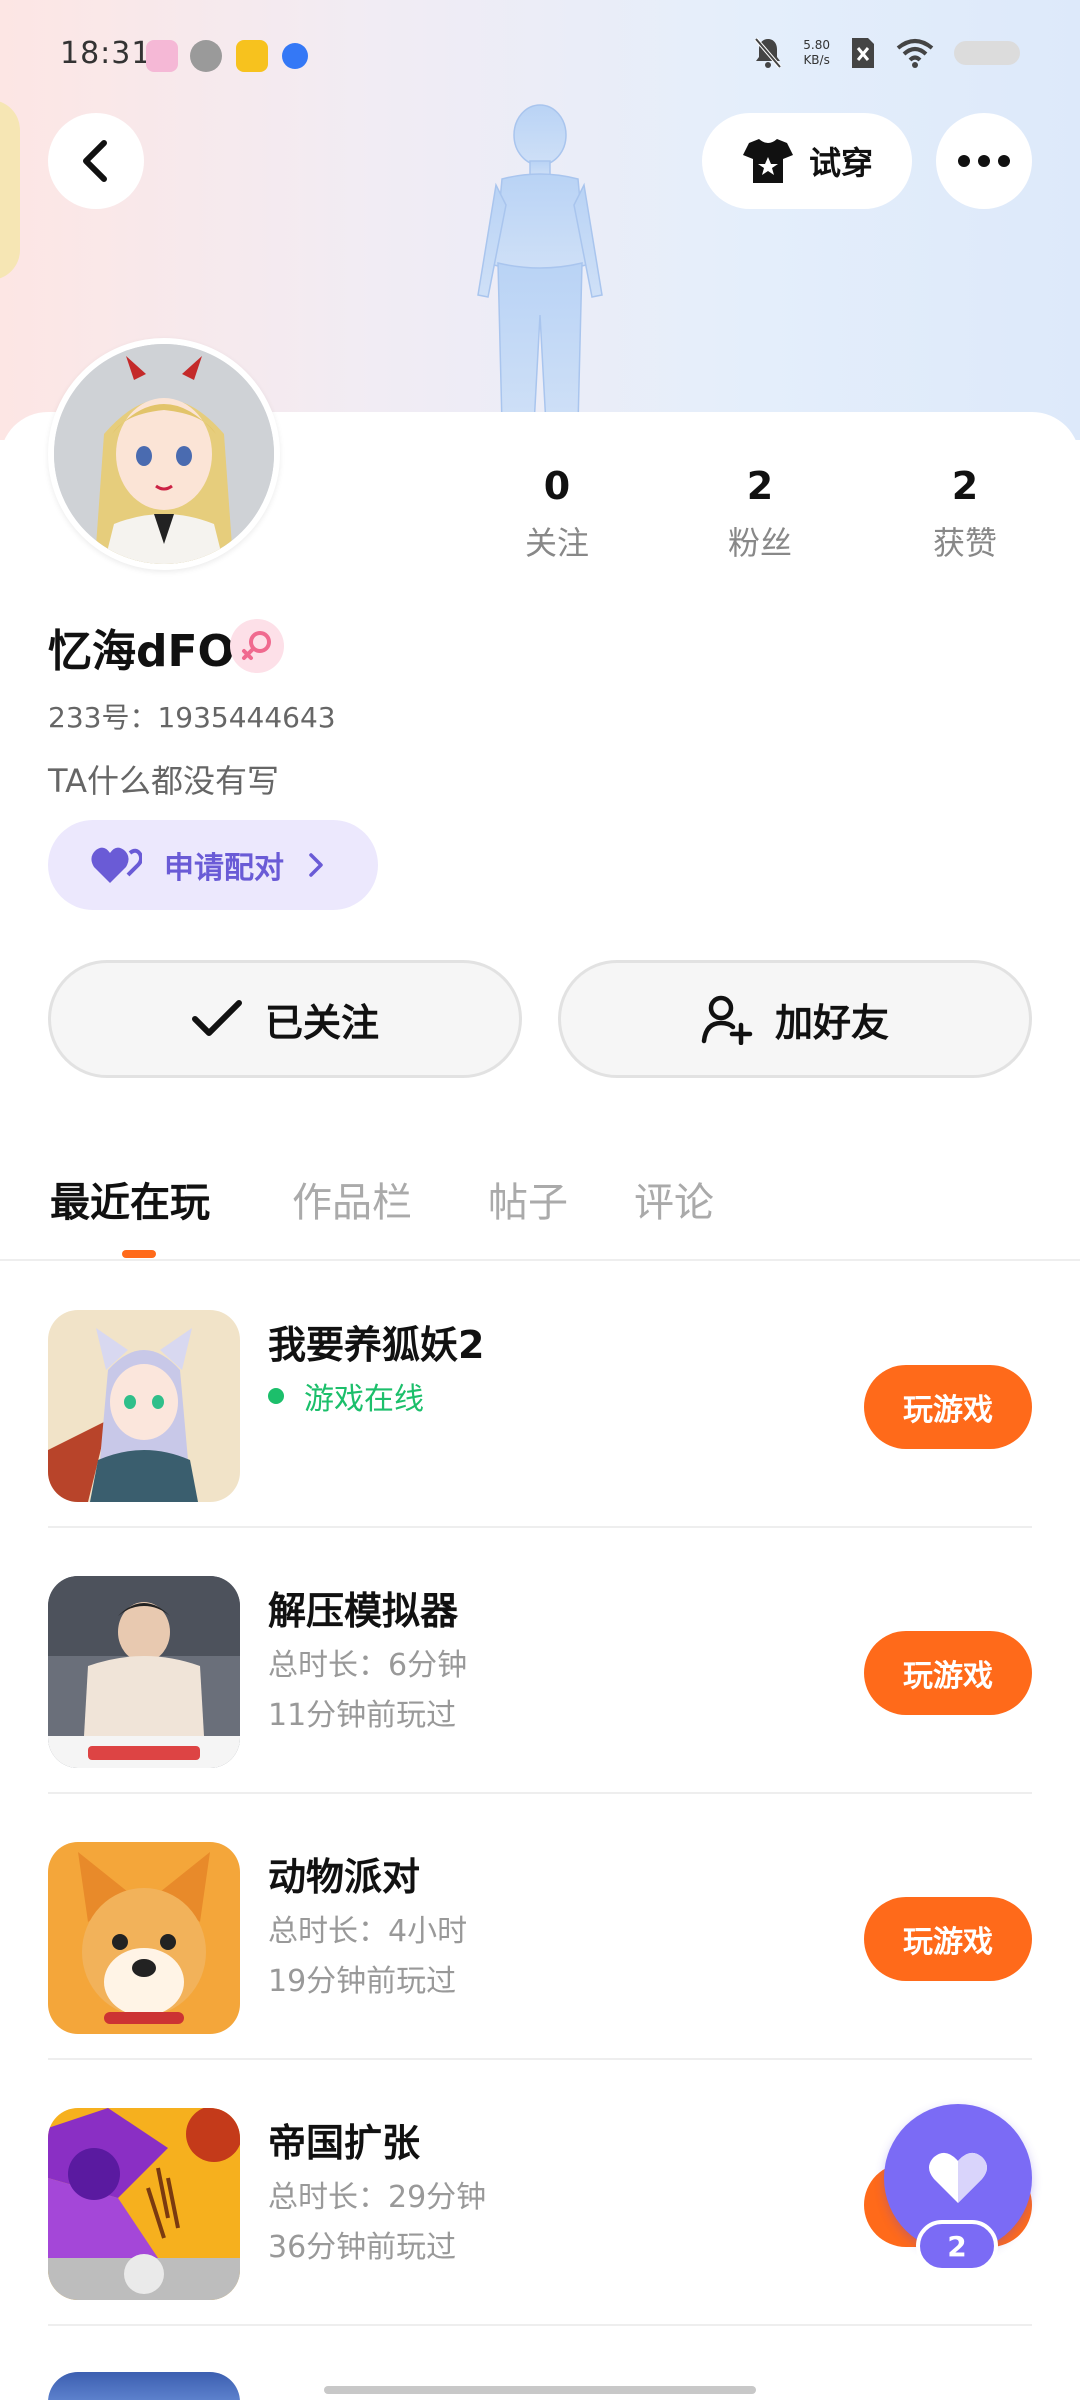 The height and width of the screenshot is (2400, 1080). Describe the element at coordinates (144, 2386) in the screenshot. I see `next-game-thumbnail-partial` at that location.